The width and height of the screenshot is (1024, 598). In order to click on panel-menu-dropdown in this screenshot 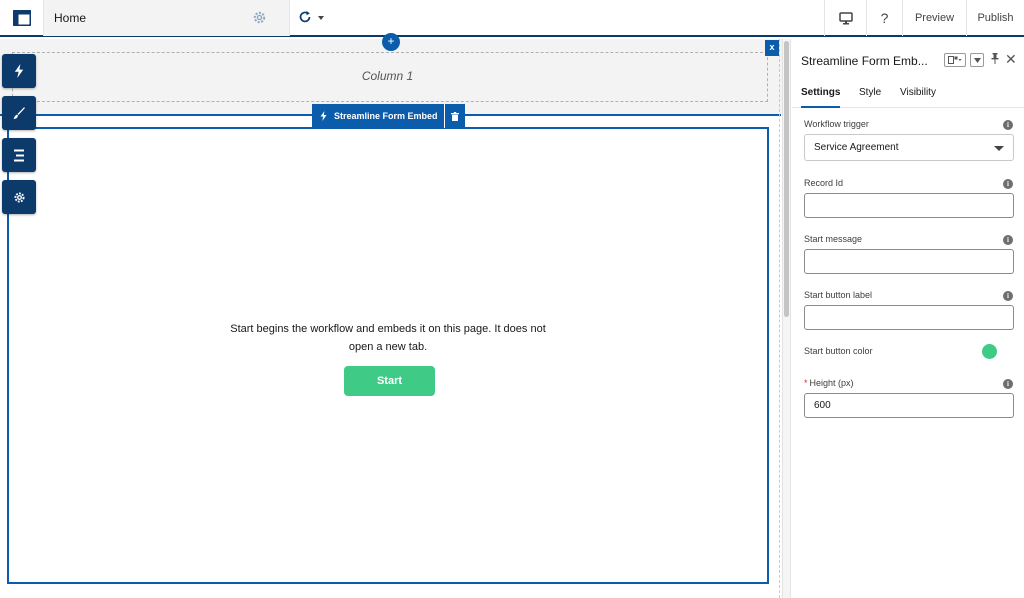, I will do `click(977, 60)`.